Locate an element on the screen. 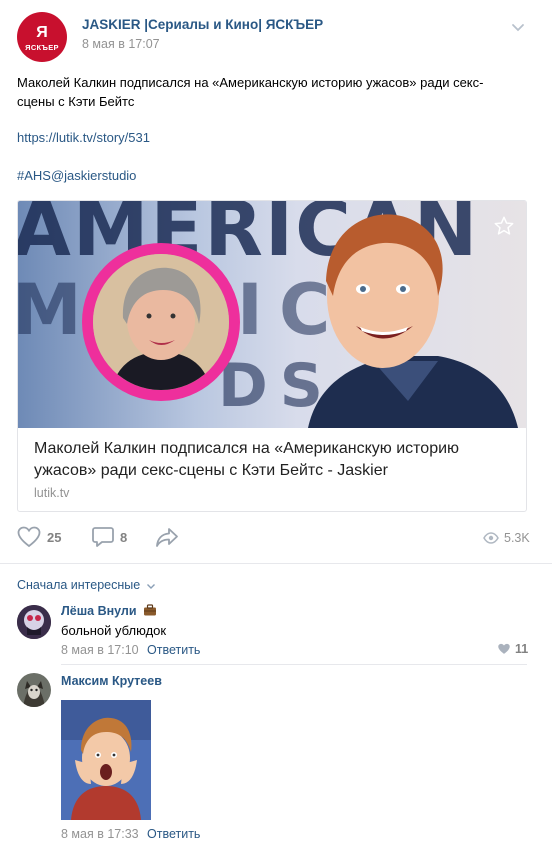 The image size is (552, 849). comment-author: Лёша Внули is located at coordinates (109, 611).